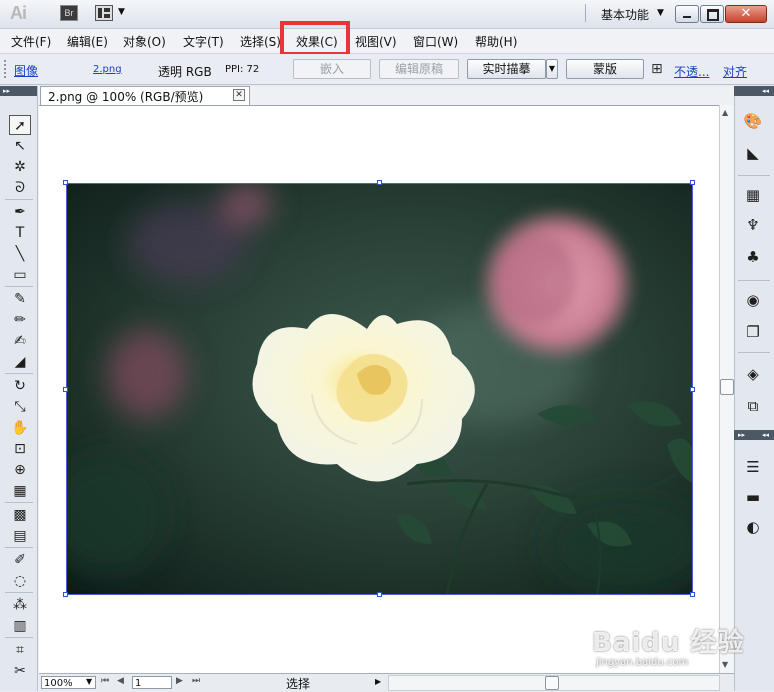 This screenshot has height=692, width=774. Describe the element at coordinates (727, 387) in the screenshot. I see `vertical-scroll-thumb` at that location.